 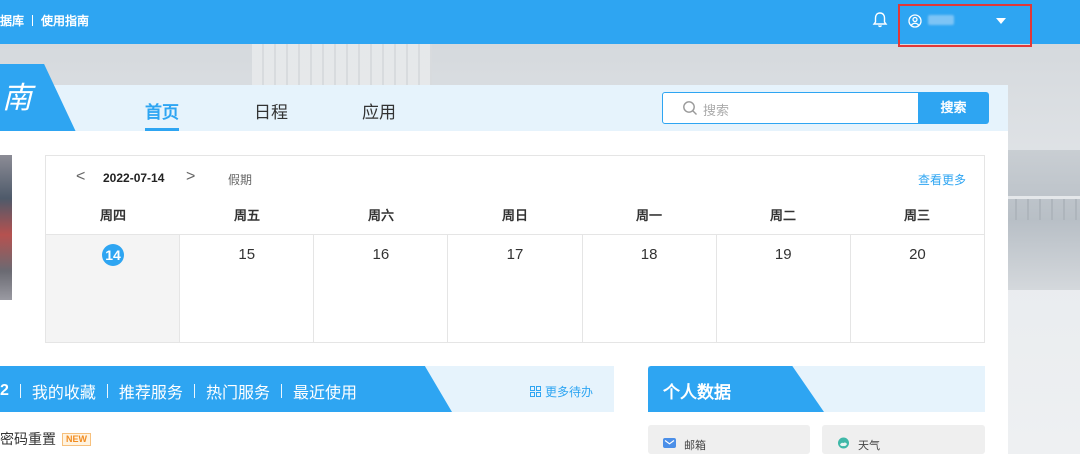 What do you see at coordinates (4, 391) in the screenshot?
I see `tab-services-partial: 2` at bounding box center [4, 391].